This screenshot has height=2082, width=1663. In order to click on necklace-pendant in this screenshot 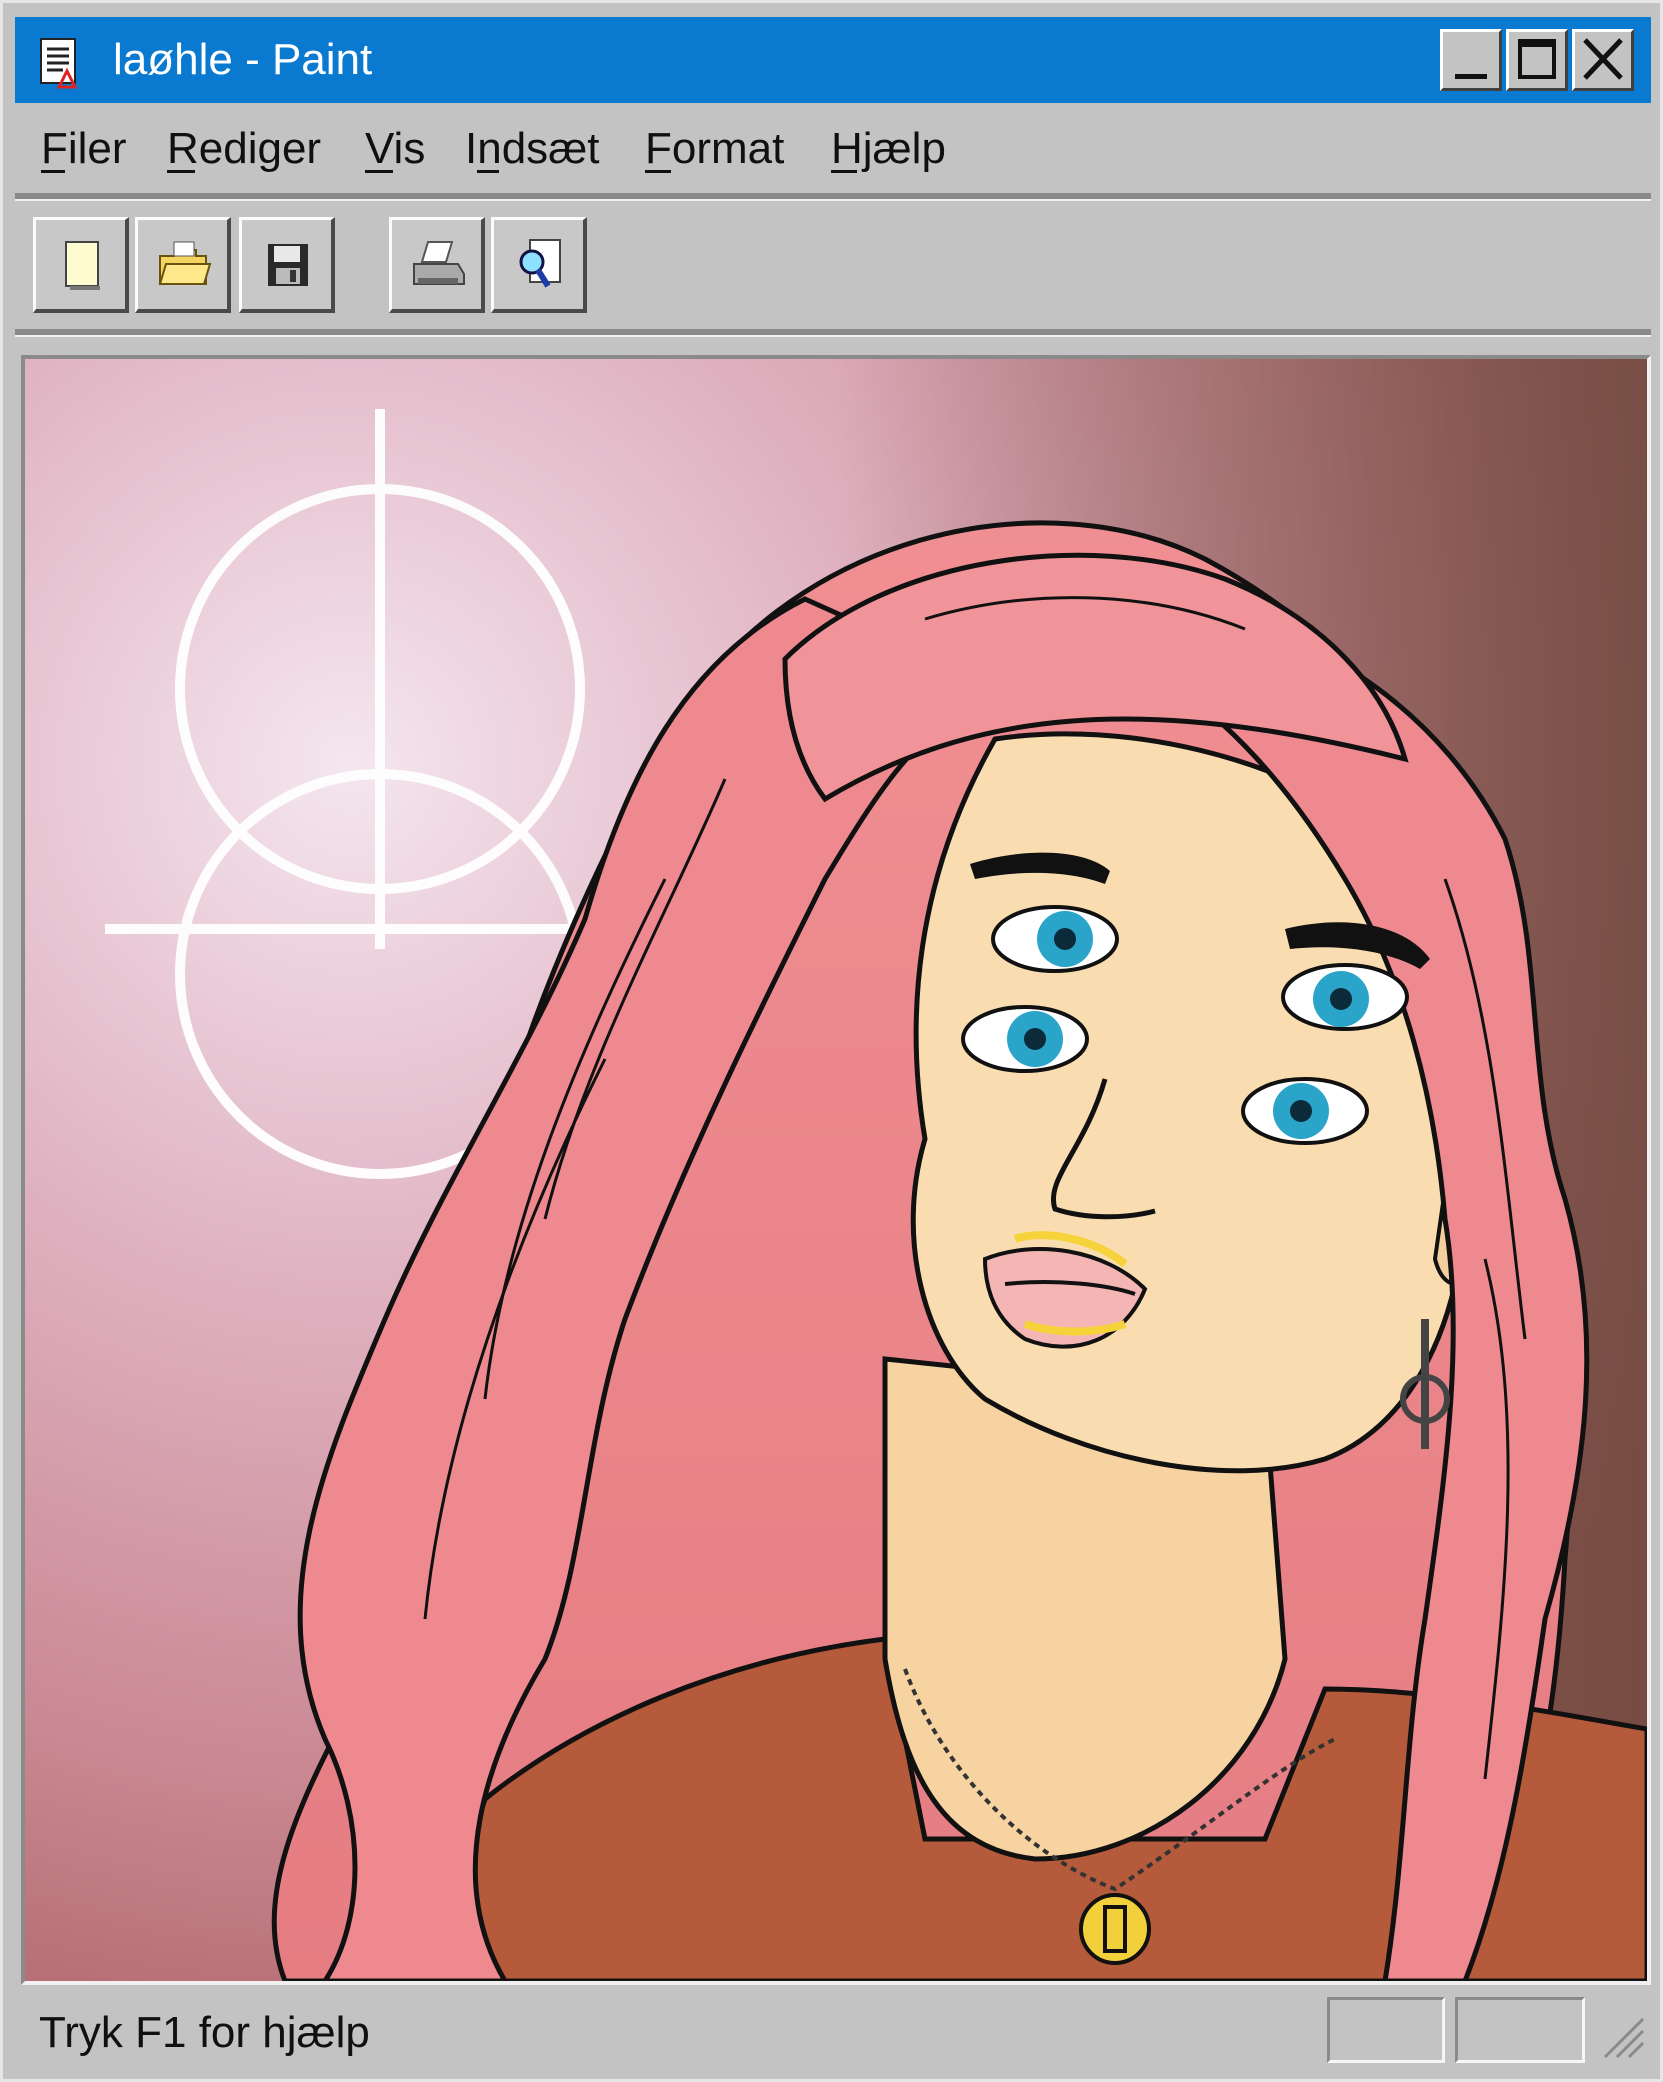, I will do `click(1115, 1929)`.